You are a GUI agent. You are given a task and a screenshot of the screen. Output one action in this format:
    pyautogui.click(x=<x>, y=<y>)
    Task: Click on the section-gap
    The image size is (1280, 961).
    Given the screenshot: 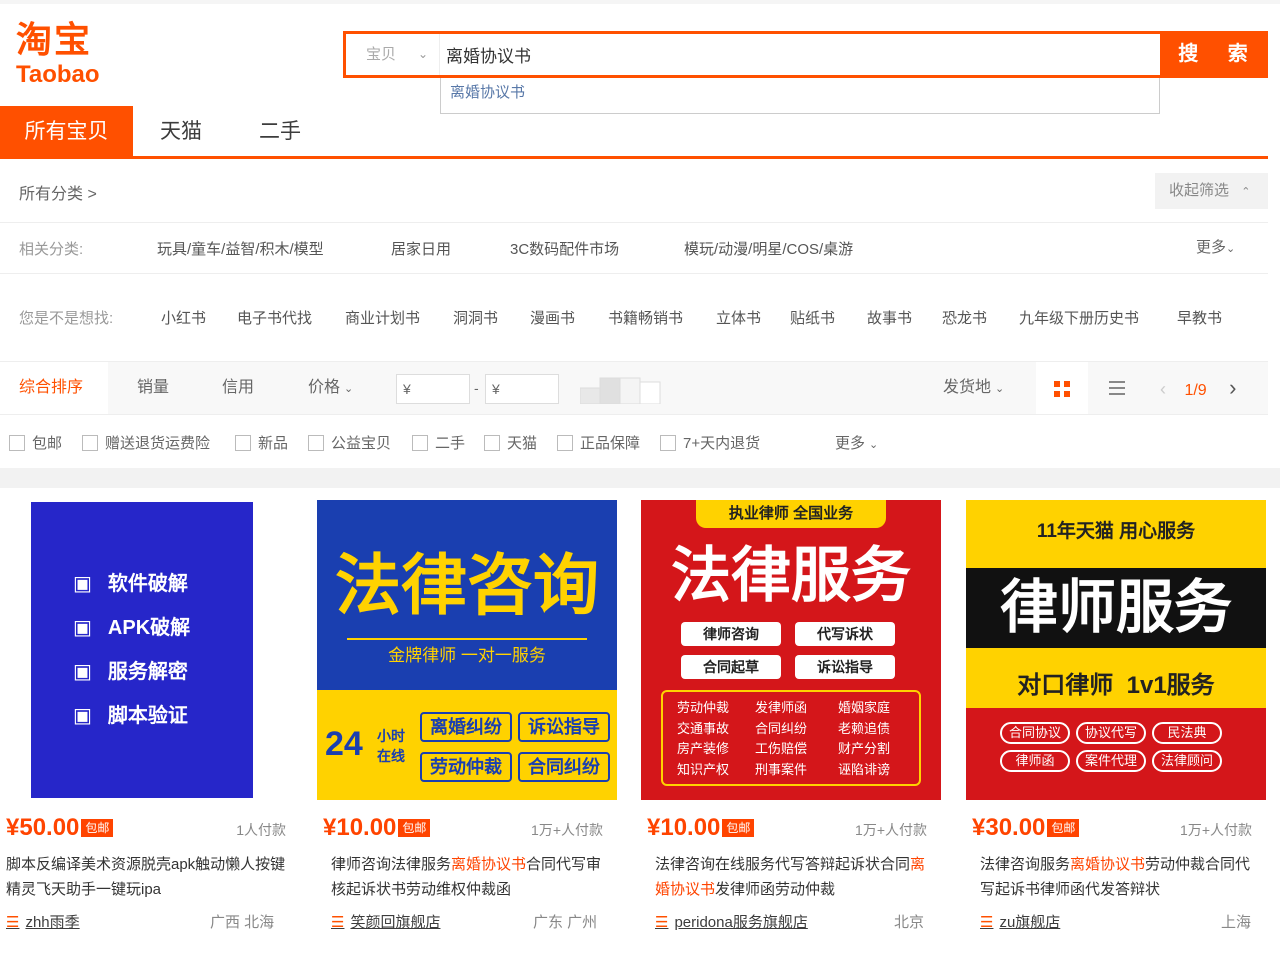 What is the action you would take?
    pyautogui.click(x=640, y=478)
    